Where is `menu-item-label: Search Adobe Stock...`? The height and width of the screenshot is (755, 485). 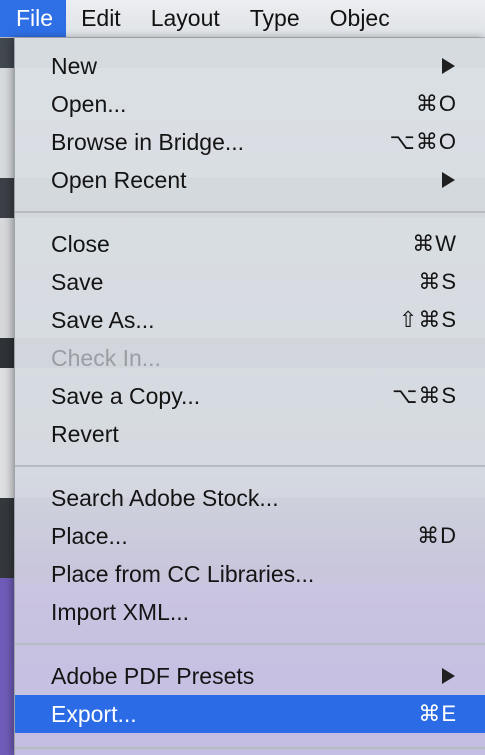 menu-item-label: Search Adobe Stock... is located at coordinates (165, 497).